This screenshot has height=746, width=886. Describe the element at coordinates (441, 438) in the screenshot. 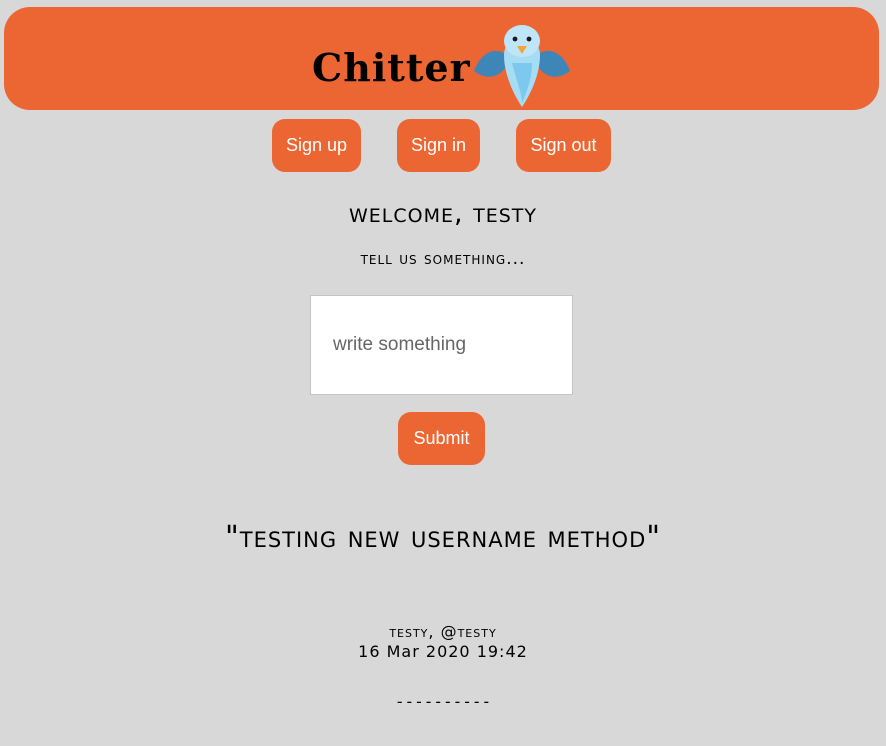

I see `submit-button: Submit` at that location.